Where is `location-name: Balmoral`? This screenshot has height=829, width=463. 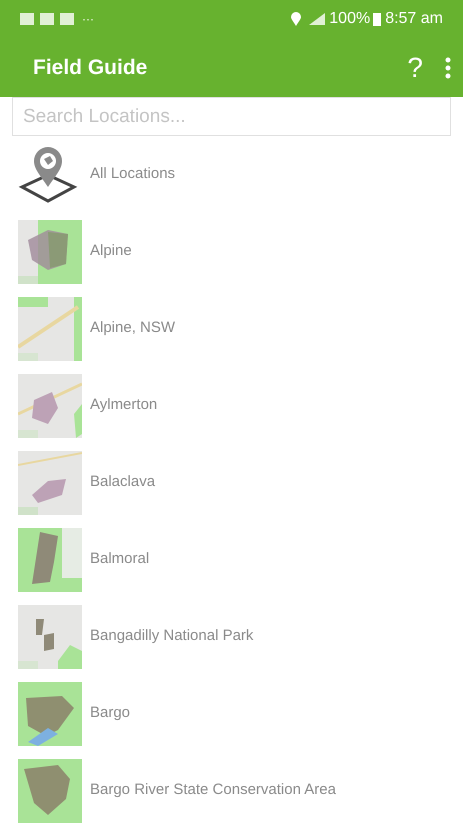
location-name: Balmoral is located at coordinates (120, 559).